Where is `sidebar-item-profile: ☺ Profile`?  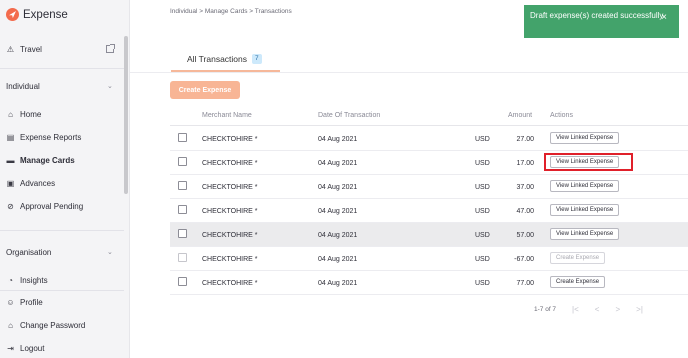
sidebar-item-profile: ☺ Profile is located at coordinates (24, 302).